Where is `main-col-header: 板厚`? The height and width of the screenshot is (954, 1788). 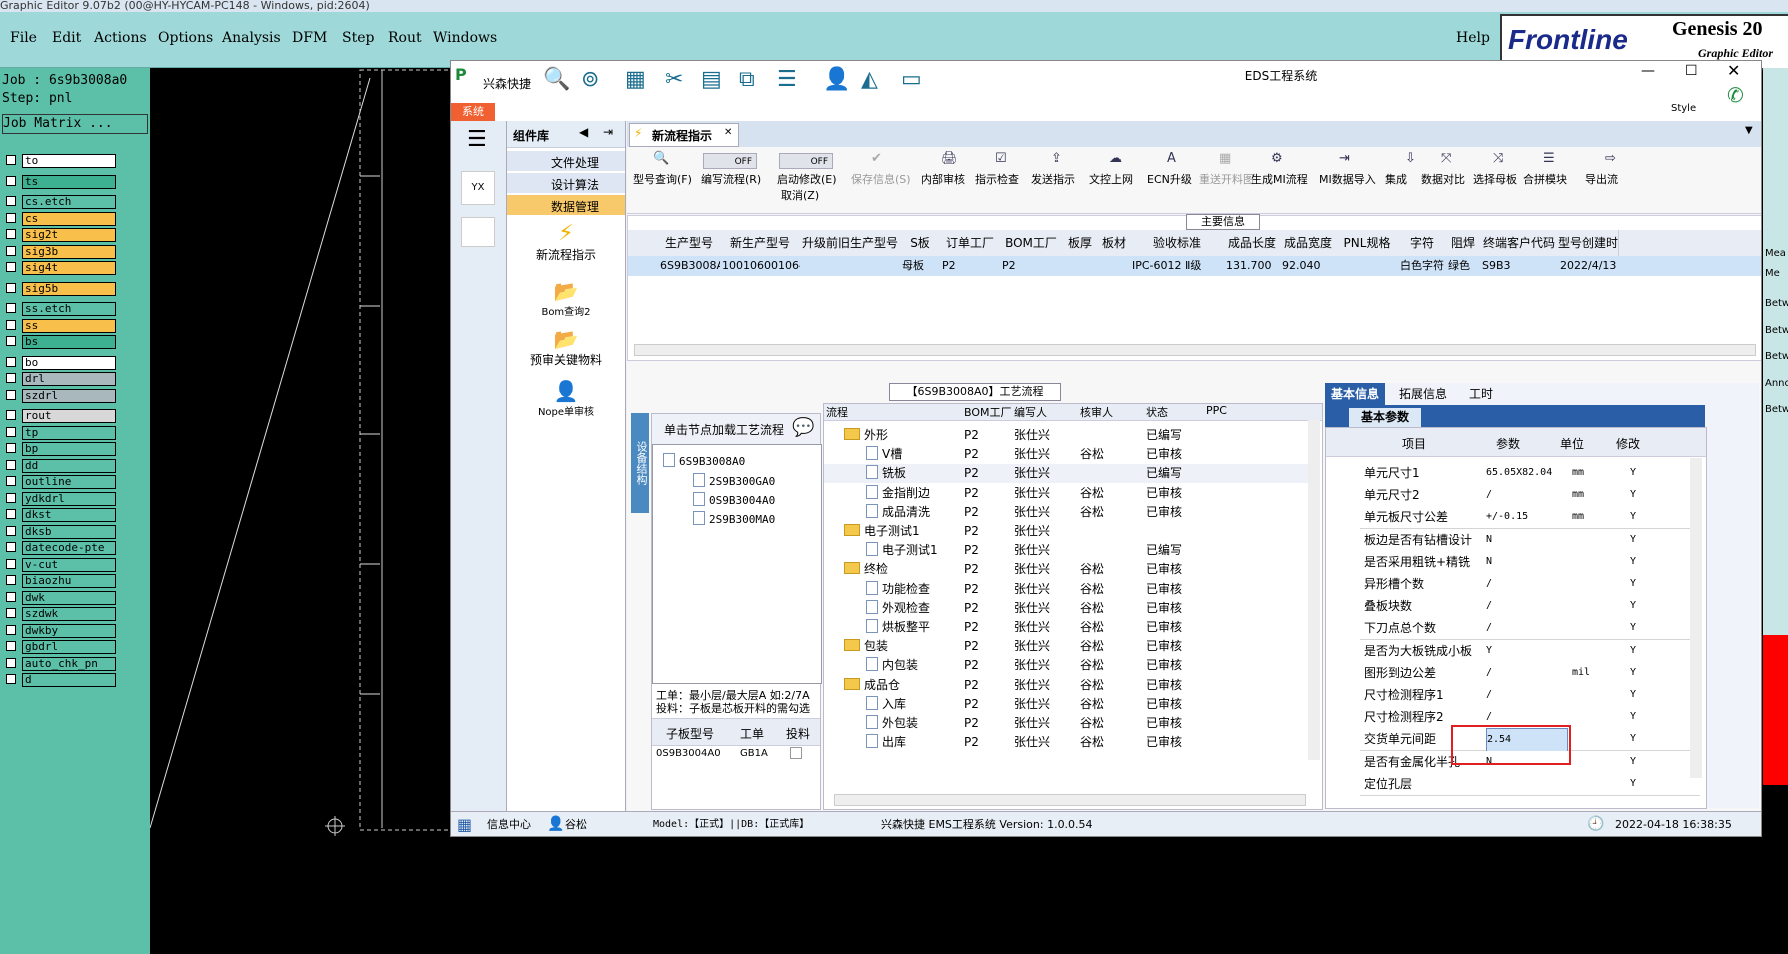
main-col-header: 板厚 is located at coordinates (1080, 243).